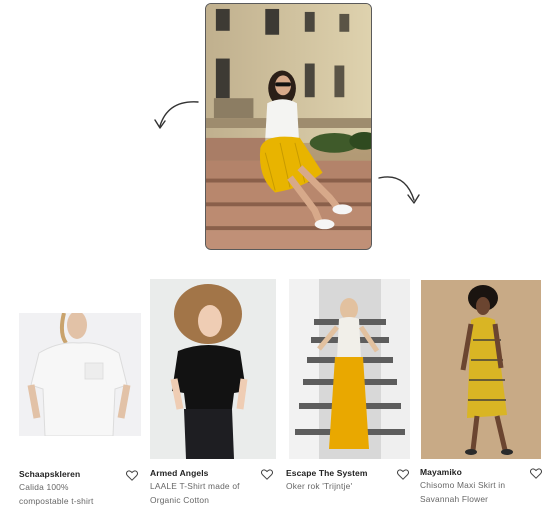 This screenshot has height=510, width=554. I want to click on product-description-line: Savannah Flower, so click(454, 498).